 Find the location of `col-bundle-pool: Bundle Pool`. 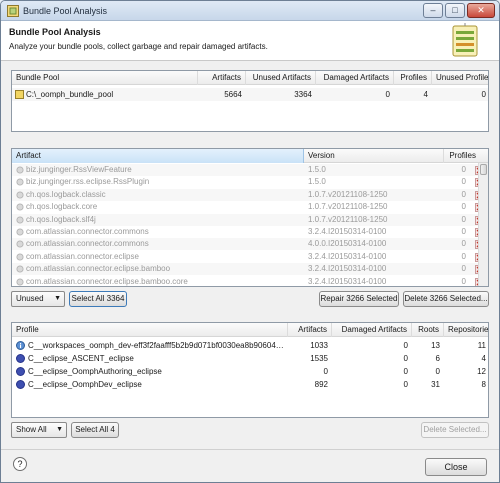

col-bundle-pool: Bundle Pool is located at coordinates (105, 78).